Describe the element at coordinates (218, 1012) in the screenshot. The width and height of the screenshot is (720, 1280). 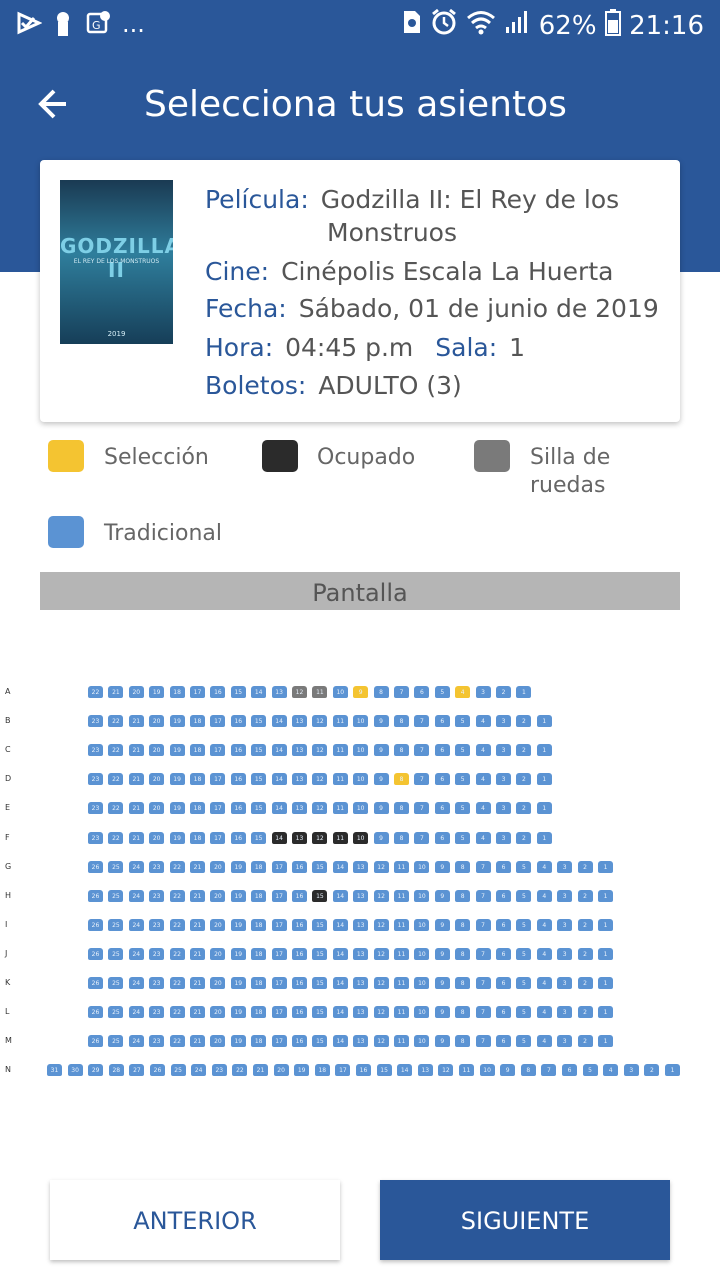
I see `seat-L-20: 20` at that location.